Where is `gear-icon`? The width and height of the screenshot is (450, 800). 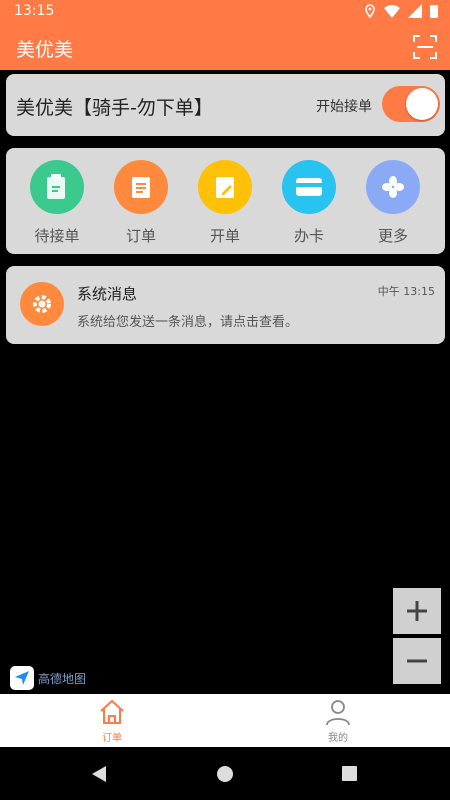 gear-icon is located at coordinates (42, 304).